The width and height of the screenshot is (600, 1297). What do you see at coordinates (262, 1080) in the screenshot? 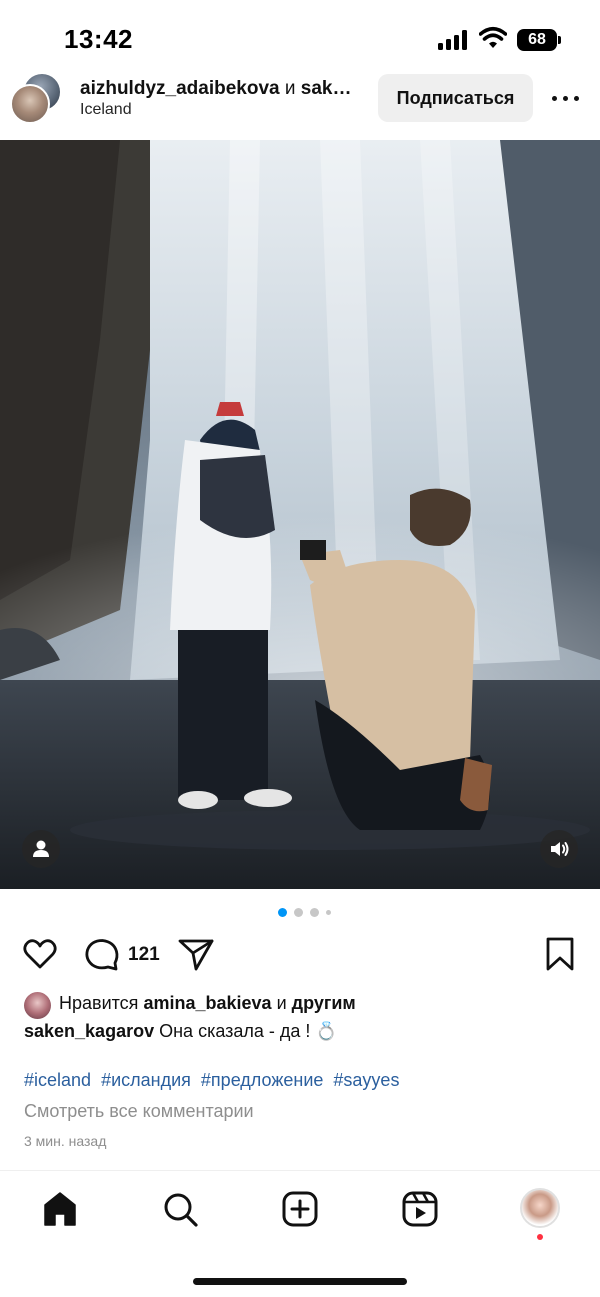
I see `hashtag-link: #предложение` at bounding box center [262, 1080].